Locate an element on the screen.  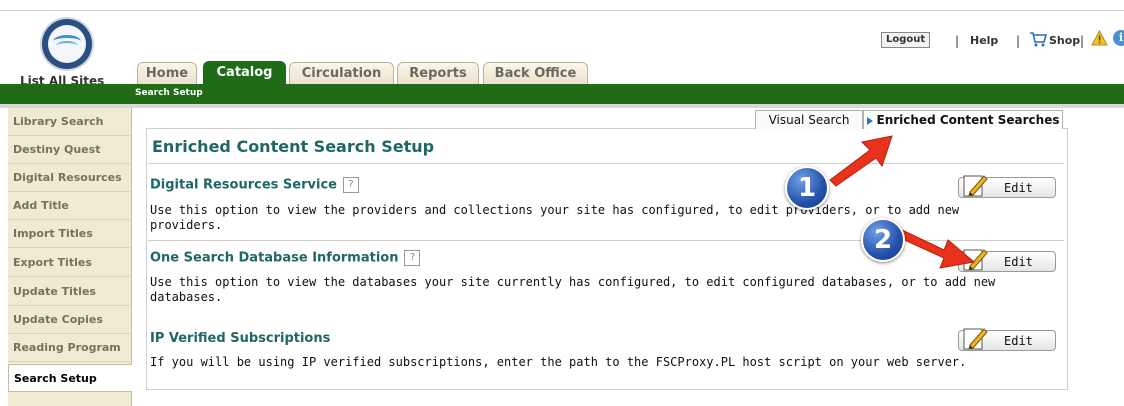
page-title: Enriched Content Search Setup is located at coordinates (293, 146).